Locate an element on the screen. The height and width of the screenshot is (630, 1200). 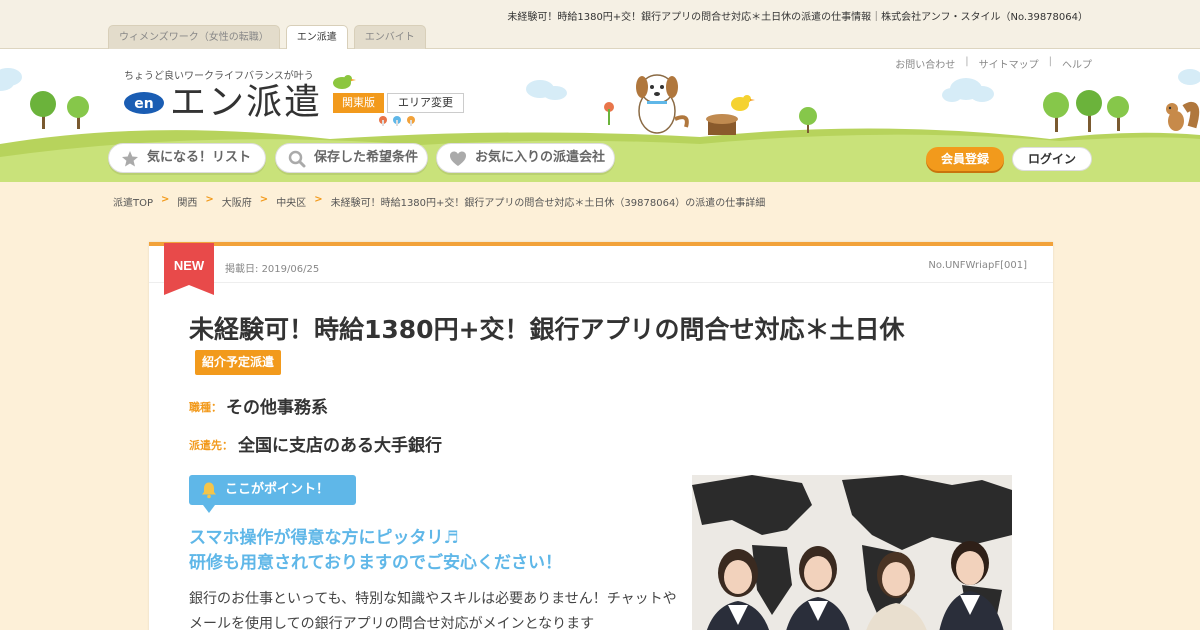
utility-links: お問い合わせ | サイトマップ | ヘルプ is located at coordinates (993, 63).